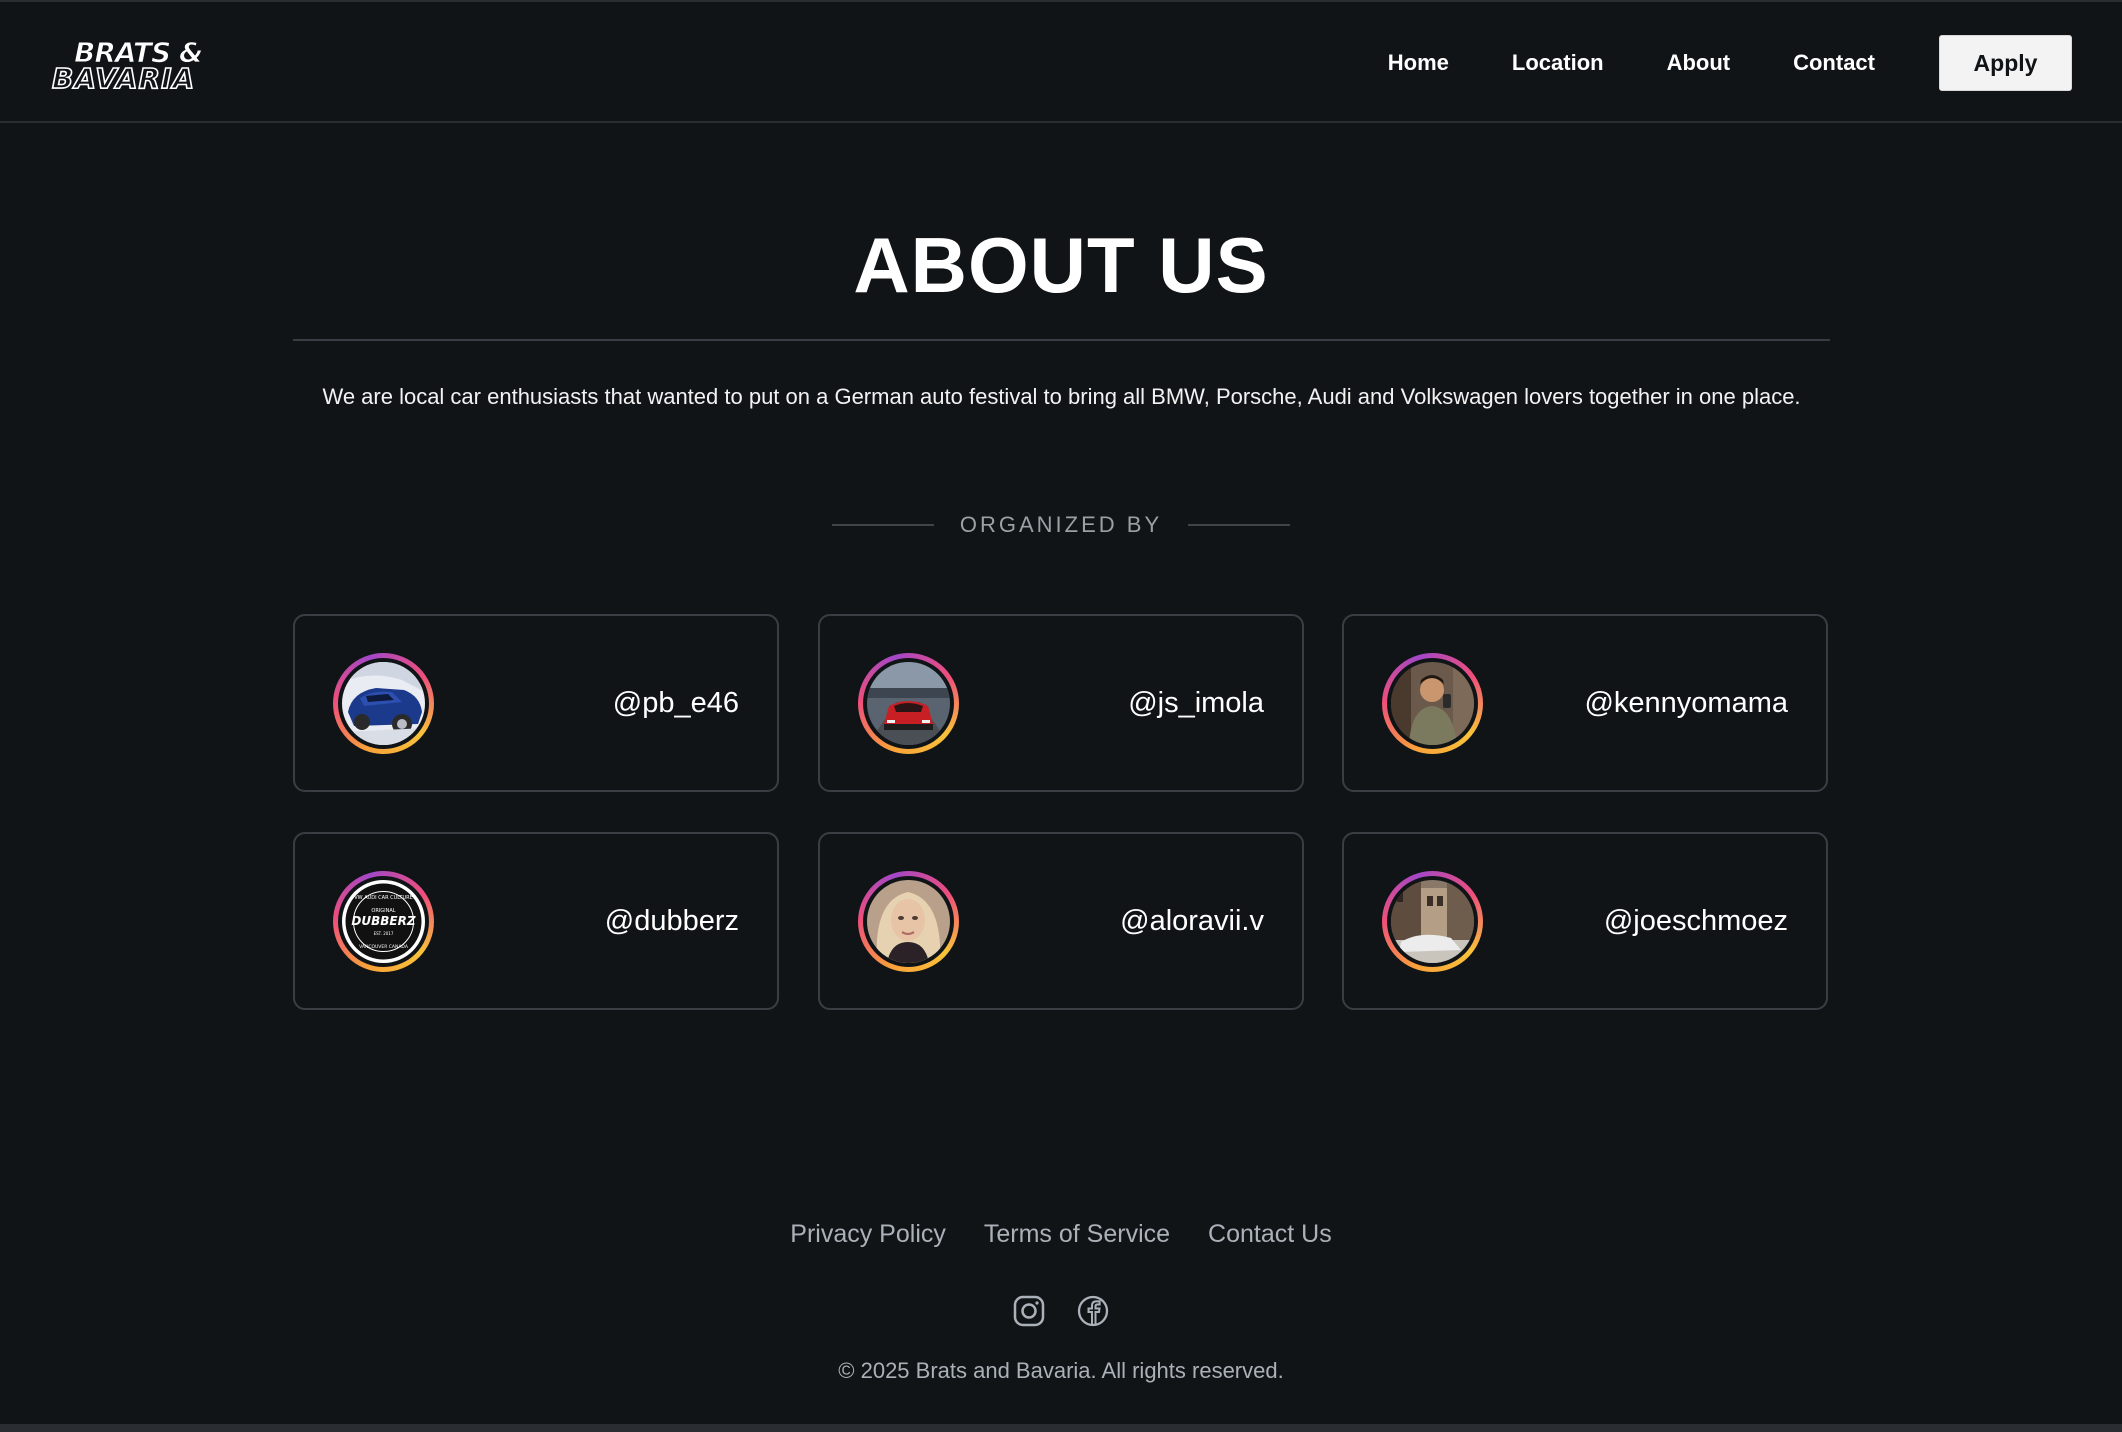 Image resolution: width=2122 pixels, height=1432 pixels. What do you see at coordinates (1061, 1428) in the screenshot?
I see `bottom-bar` at bounding box center [1061, 1428].